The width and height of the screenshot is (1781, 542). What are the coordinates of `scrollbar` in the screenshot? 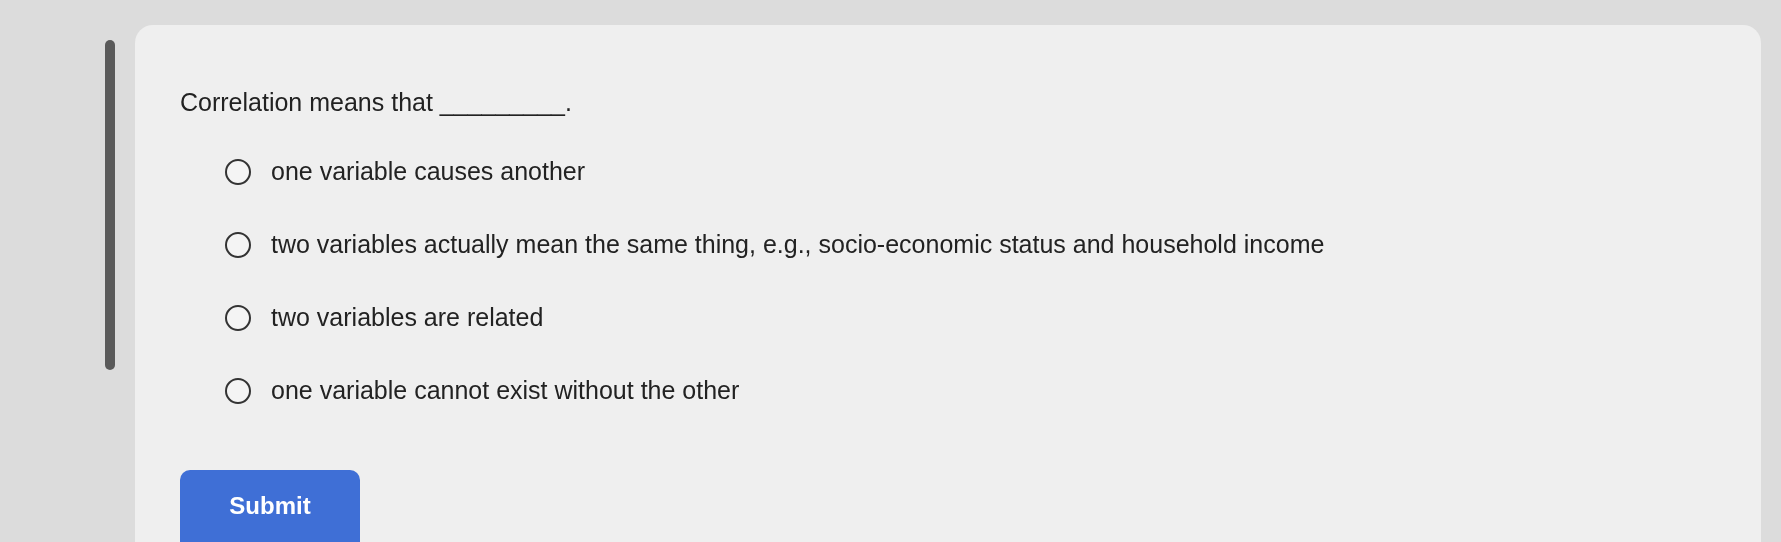 It's located at (110, 205).